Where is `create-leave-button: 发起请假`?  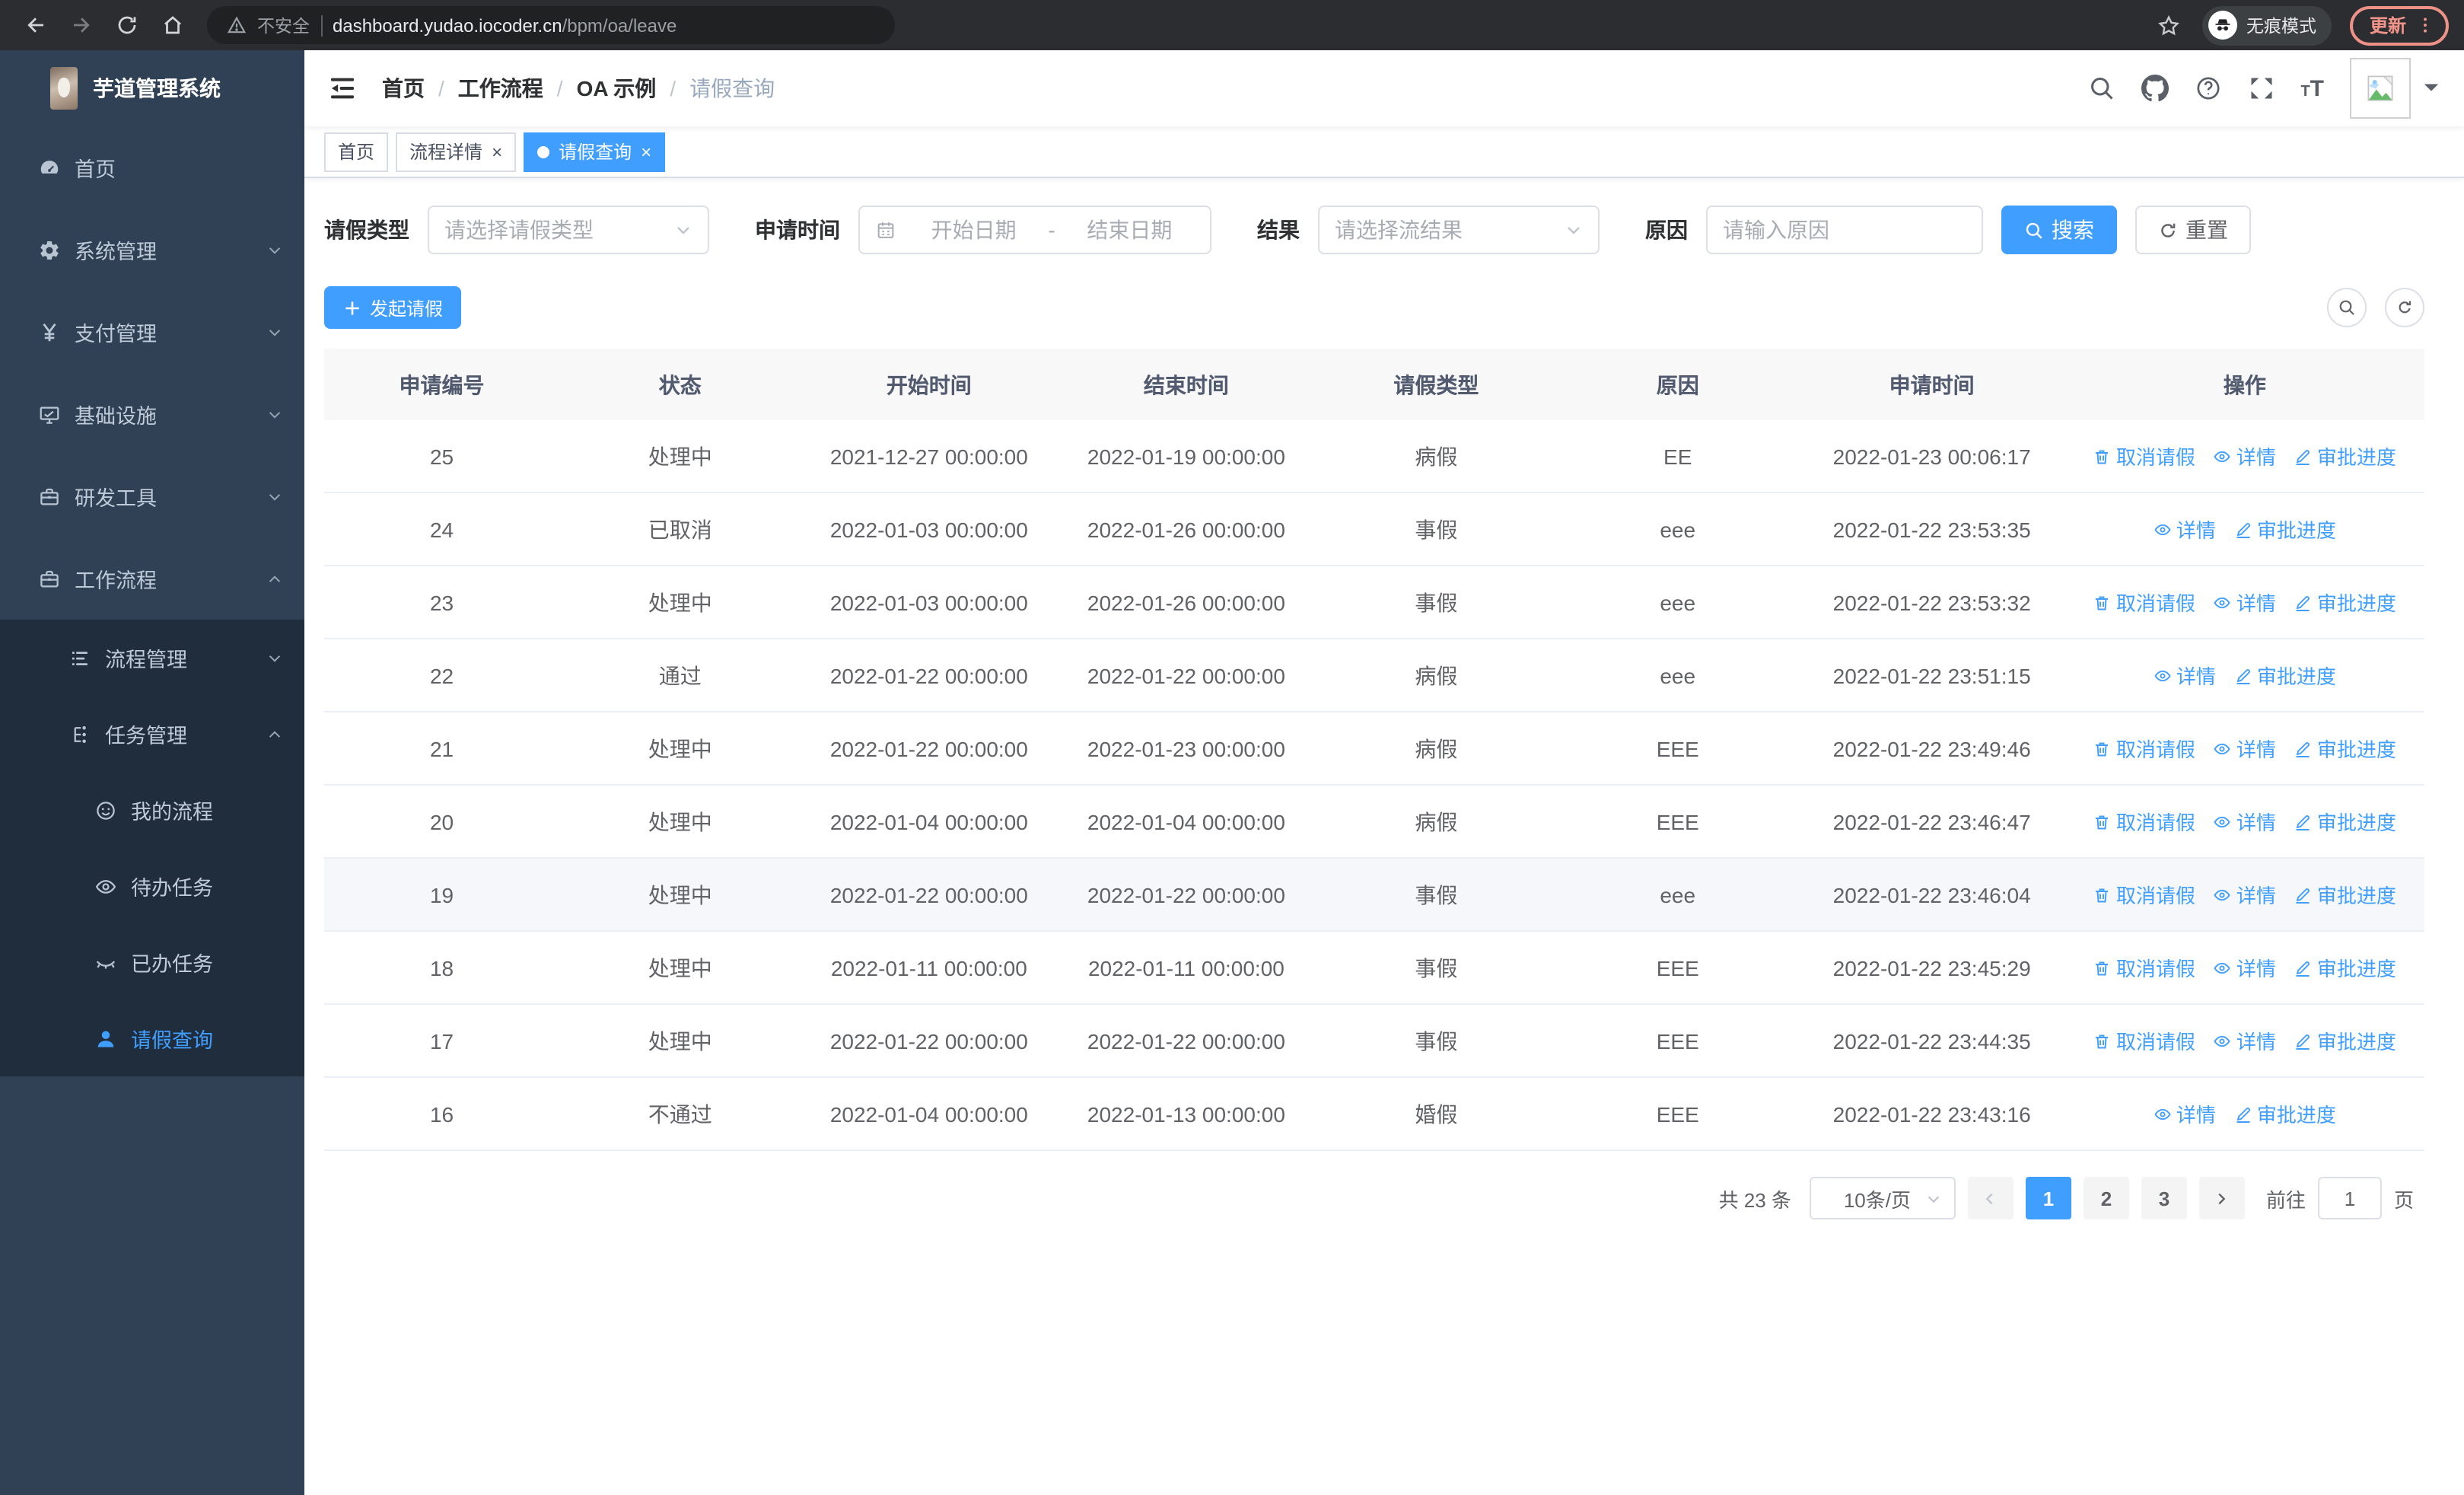 create-leave-button: 发起请假 is located at coordinates (393, 308).